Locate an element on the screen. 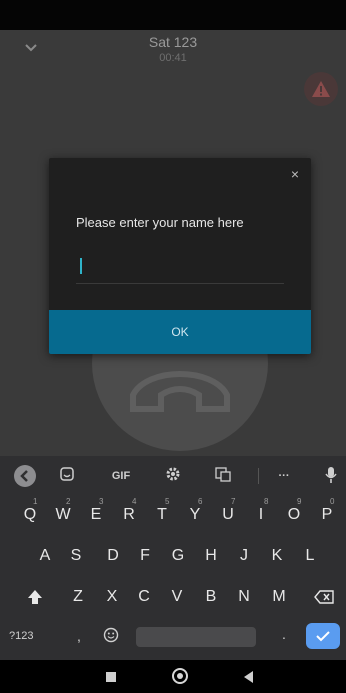  key-g: G is located at coordinates (178, 556).